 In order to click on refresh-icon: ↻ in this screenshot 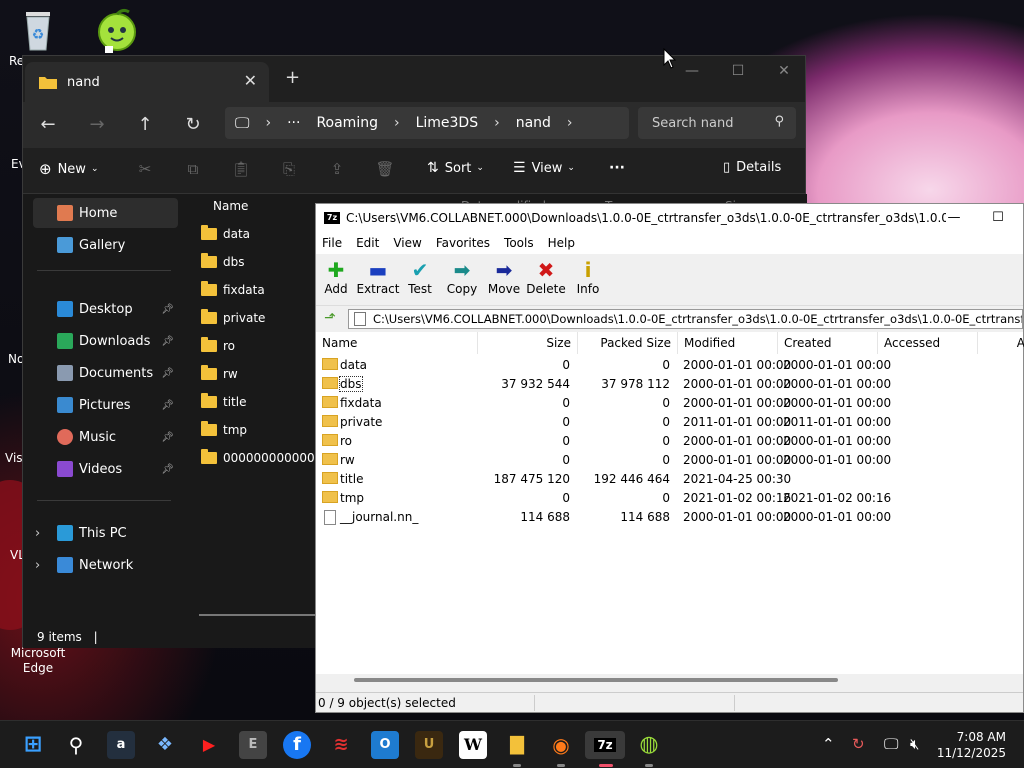, I will do `click(193, 125)`.